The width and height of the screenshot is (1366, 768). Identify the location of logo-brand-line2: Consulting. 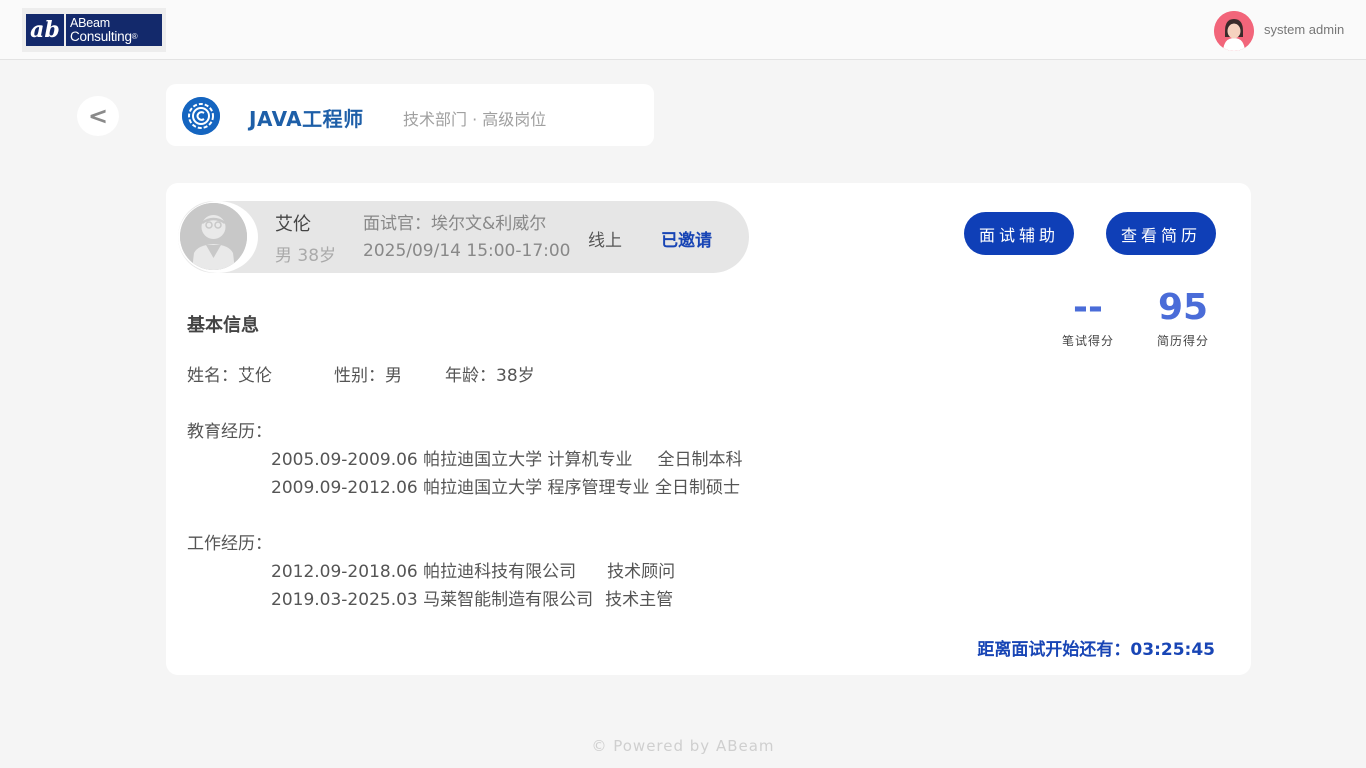
(101, 36).